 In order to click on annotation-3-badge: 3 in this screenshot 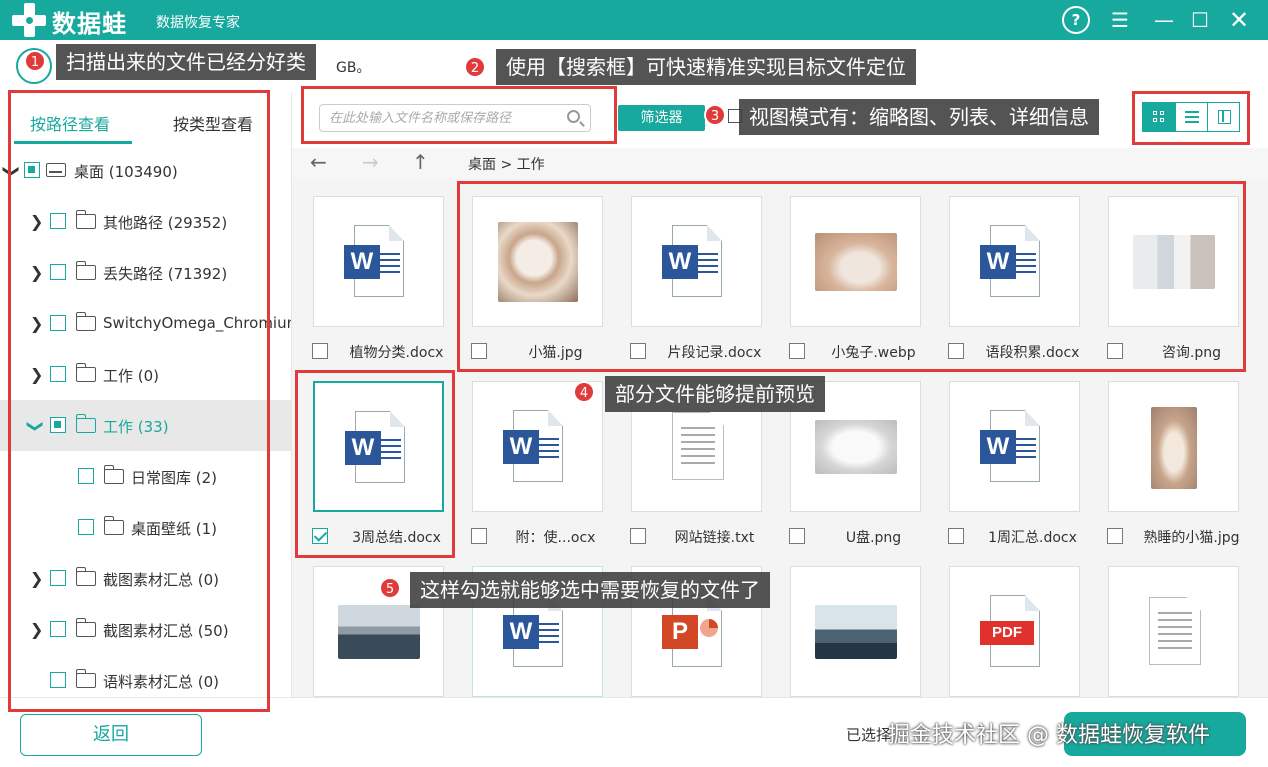, I will do `click(715, 115)`.